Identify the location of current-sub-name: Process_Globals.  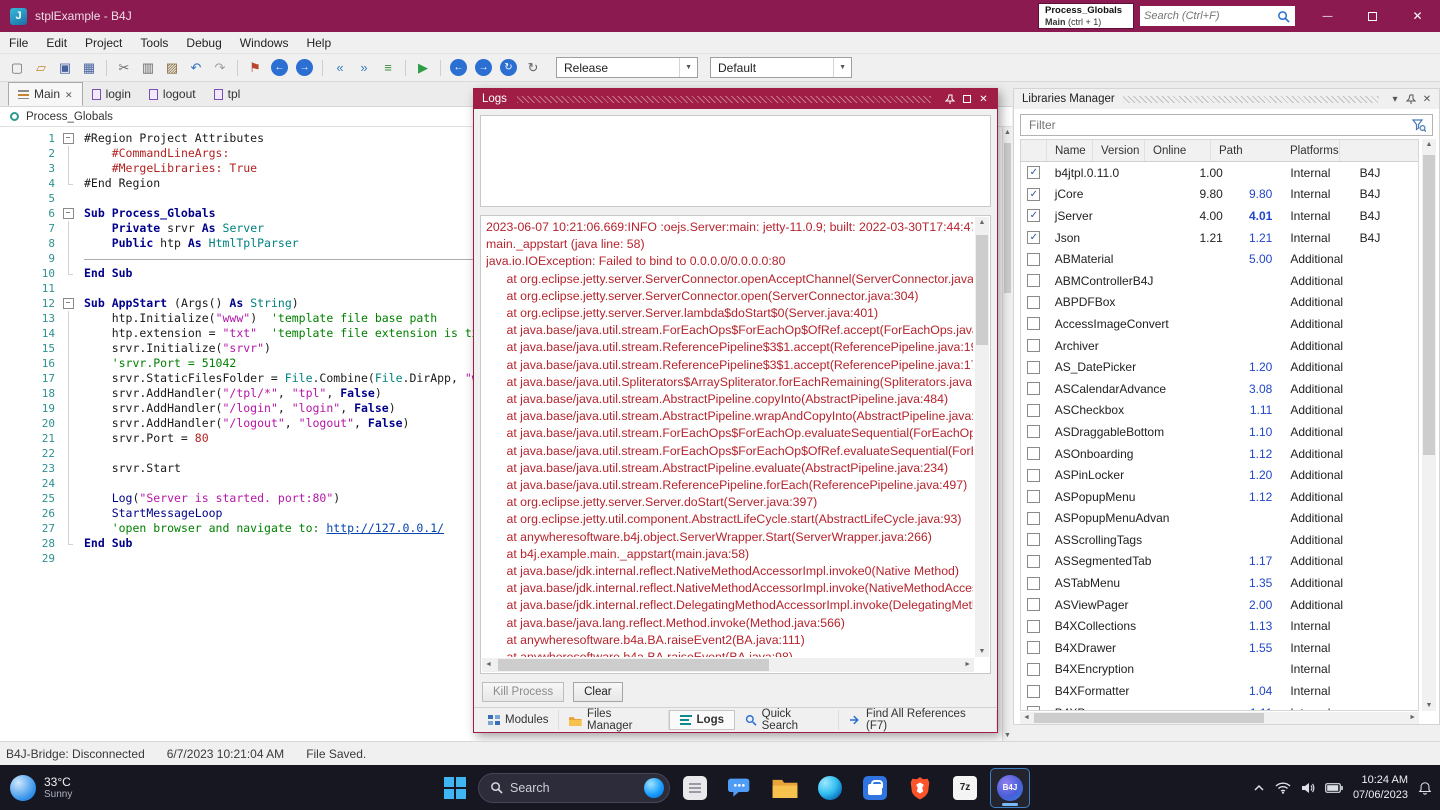
(69, 117).